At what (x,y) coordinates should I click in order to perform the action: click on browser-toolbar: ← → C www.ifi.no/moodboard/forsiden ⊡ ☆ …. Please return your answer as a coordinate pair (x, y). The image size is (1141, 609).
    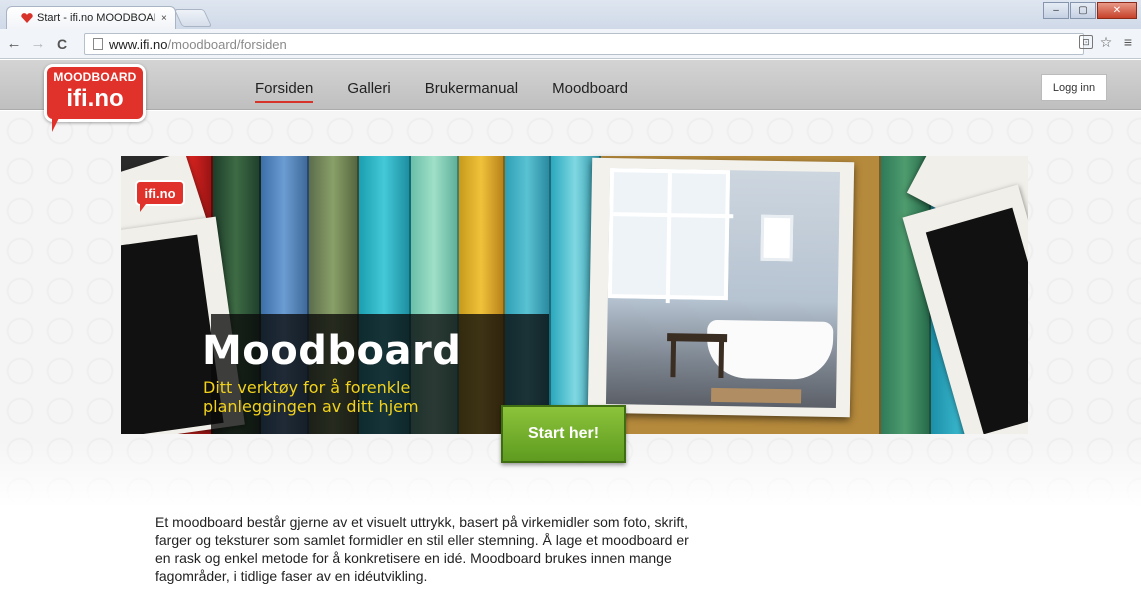
    Looking at the image, I should click on (570, 44).